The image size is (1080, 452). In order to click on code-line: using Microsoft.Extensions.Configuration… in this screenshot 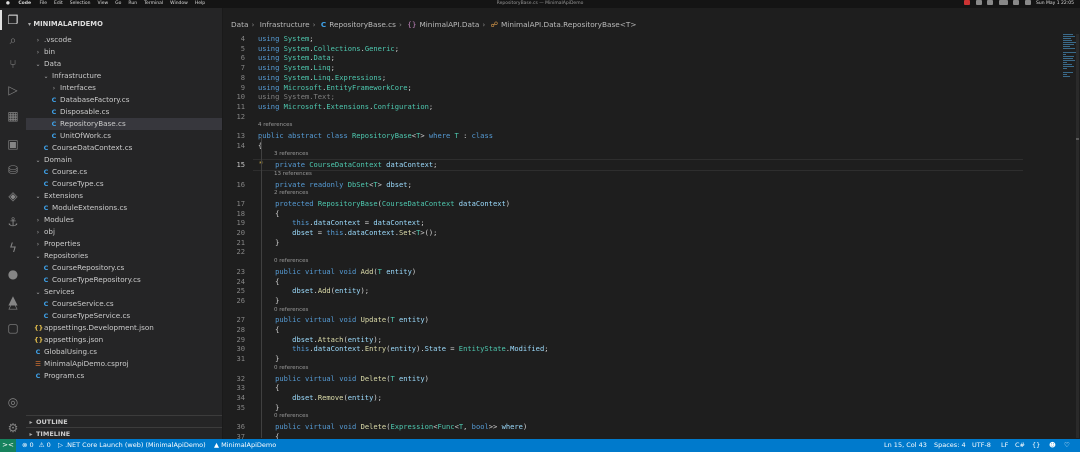, I will do `click(345, 106)`.